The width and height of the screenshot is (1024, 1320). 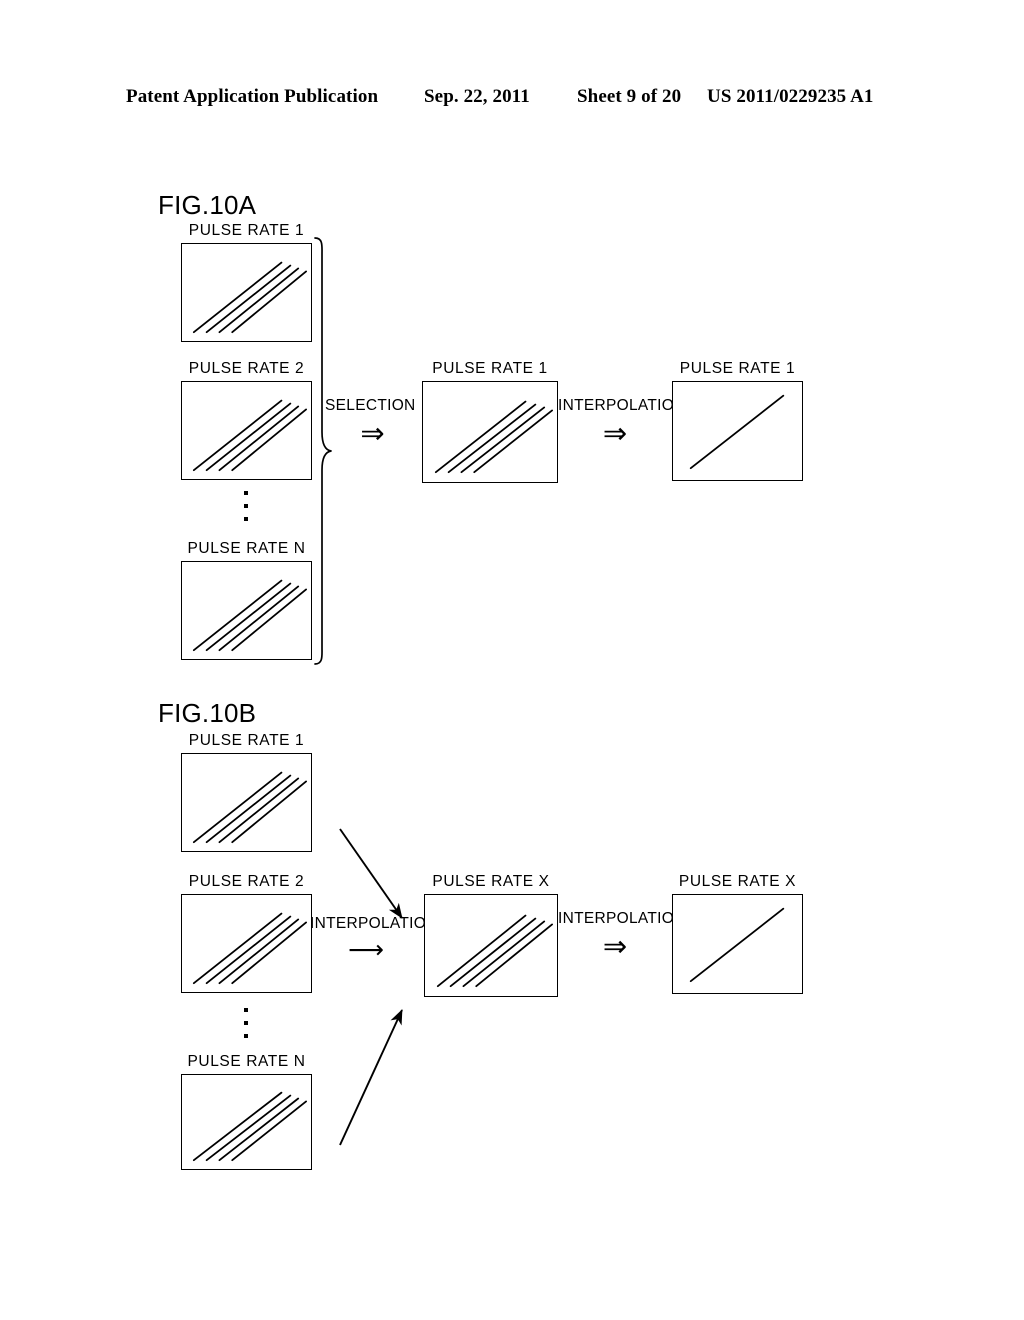 What do you see at coordinates (737, 881) in the screenshot?
I see `fig10b-output-label: PULSE RATE X` at bounding box center [737, 881].